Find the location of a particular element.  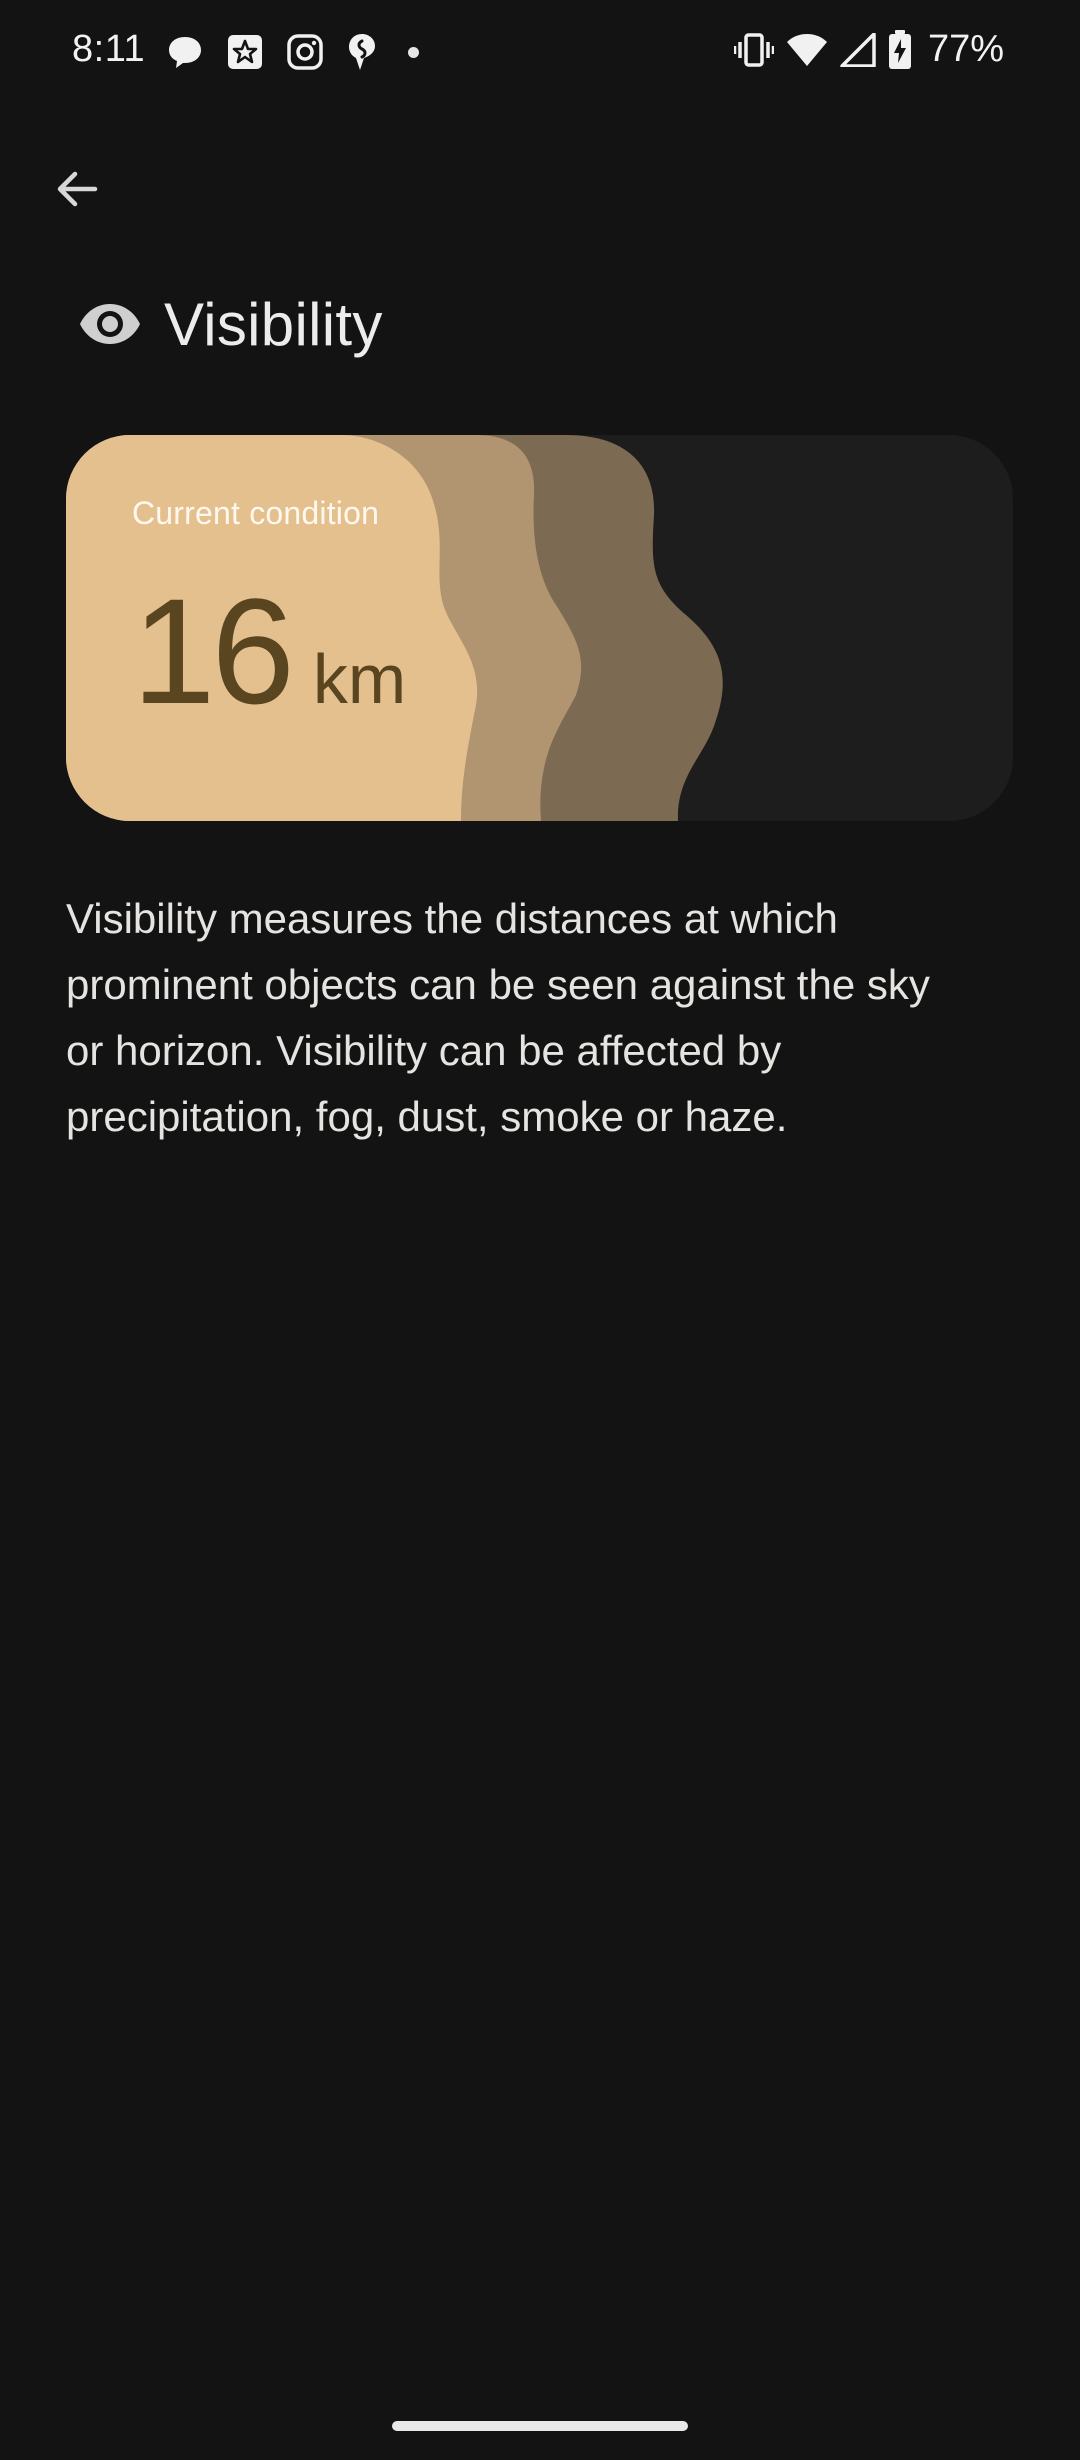

visibility-value: 16 km is located at coordinates (269, 651).